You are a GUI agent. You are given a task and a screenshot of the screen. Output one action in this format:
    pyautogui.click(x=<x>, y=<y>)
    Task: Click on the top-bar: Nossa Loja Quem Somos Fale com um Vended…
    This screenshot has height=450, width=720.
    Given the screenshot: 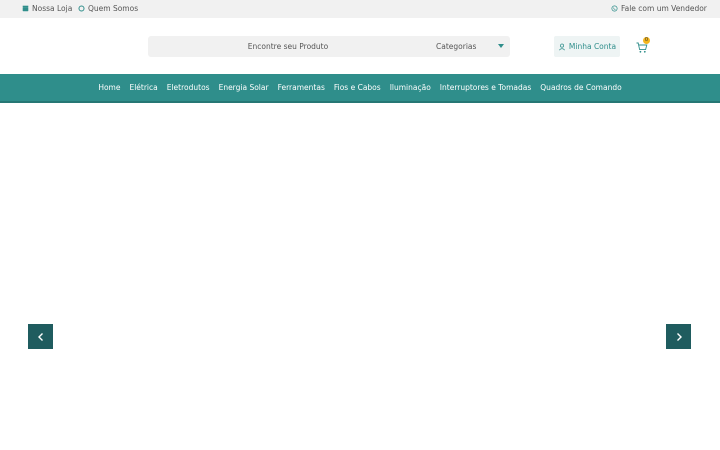 What is the action you would take?
    pyautogui.click(x=360, y=9)
    